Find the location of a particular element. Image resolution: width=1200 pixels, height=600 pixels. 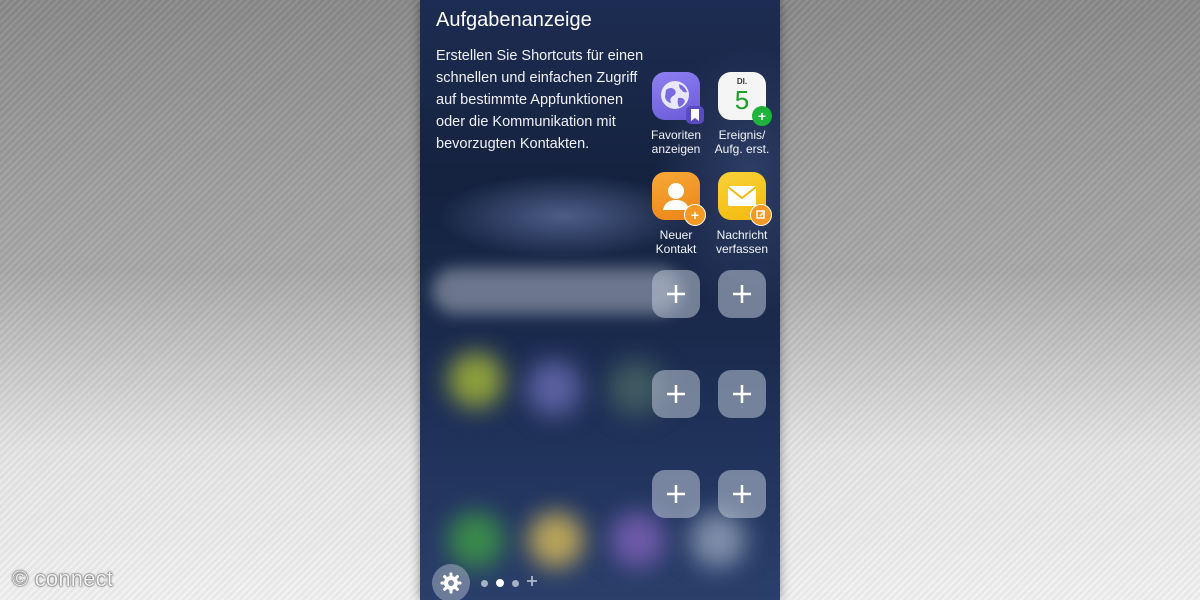

panel-title: Aufgabenanzeige is located at coordinates (514, 20).